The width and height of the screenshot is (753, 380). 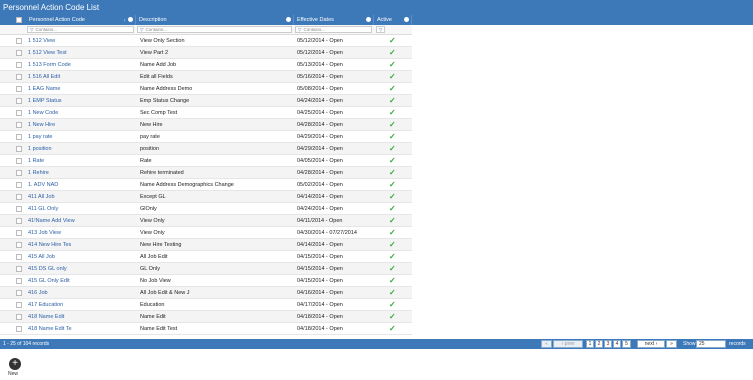 What do you see at coordinates (82, 41) in the screenshot?
I see `action-code-link: 1 512 View` at bounding box center [82, 41].